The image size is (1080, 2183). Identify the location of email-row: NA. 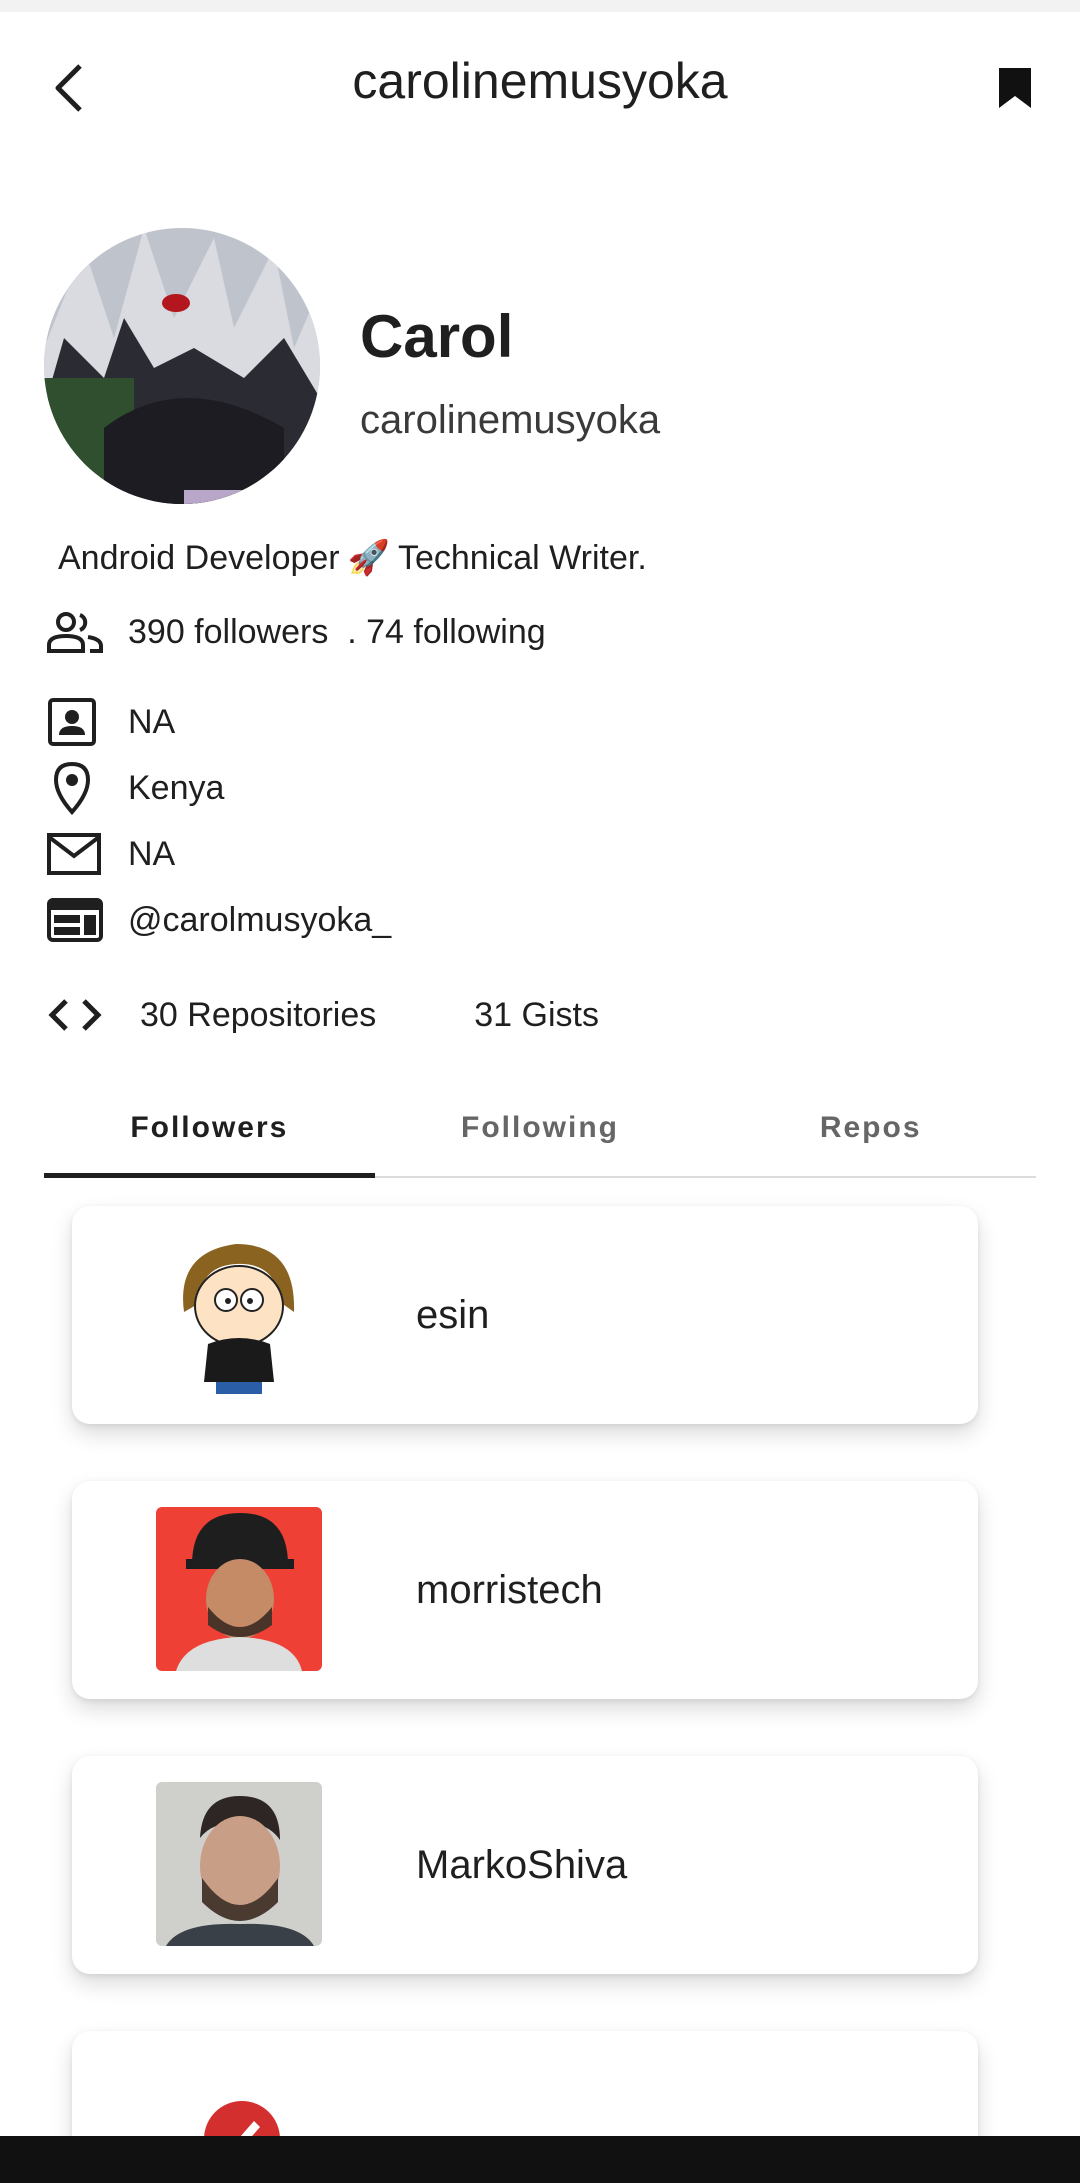
(110, 854).